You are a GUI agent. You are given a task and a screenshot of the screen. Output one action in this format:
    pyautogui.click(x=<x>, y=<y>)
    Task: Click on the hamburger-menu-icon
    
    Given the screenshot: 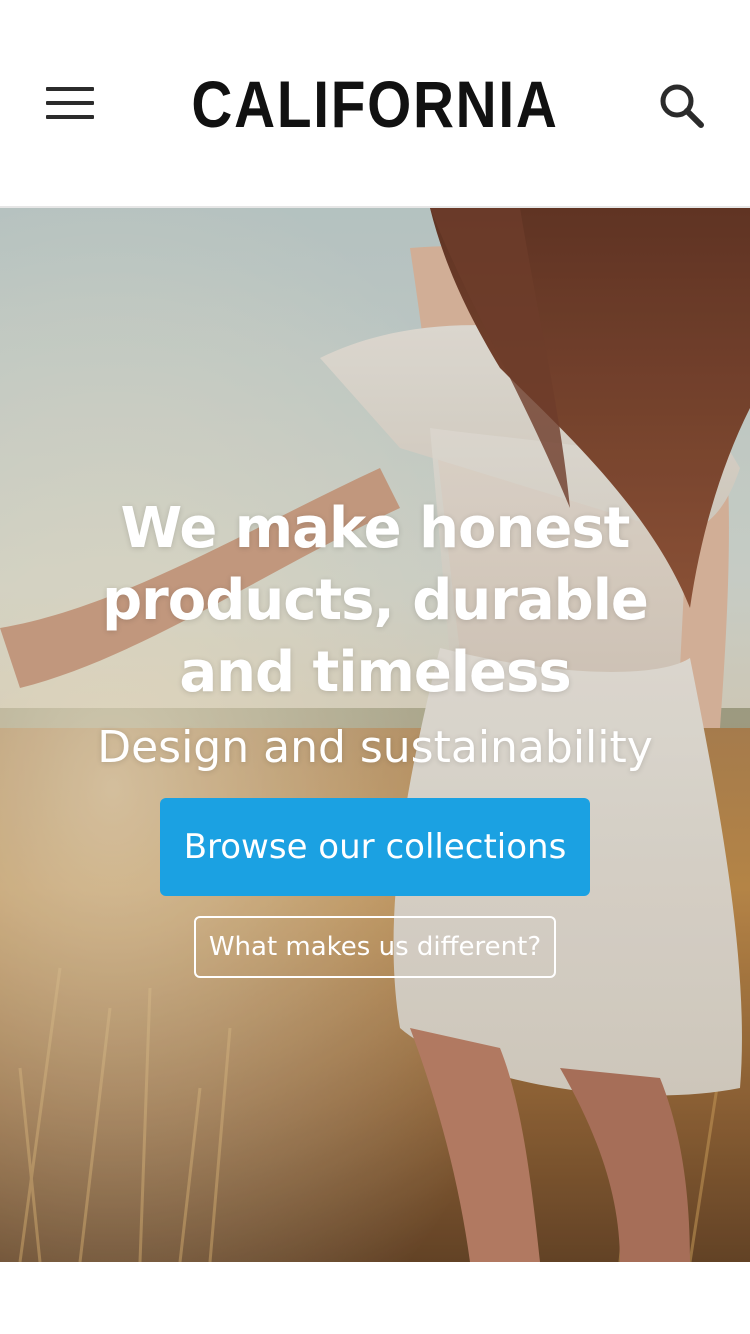 What is the action you would take?
    pyautogui.click(x=70, y=103)
    